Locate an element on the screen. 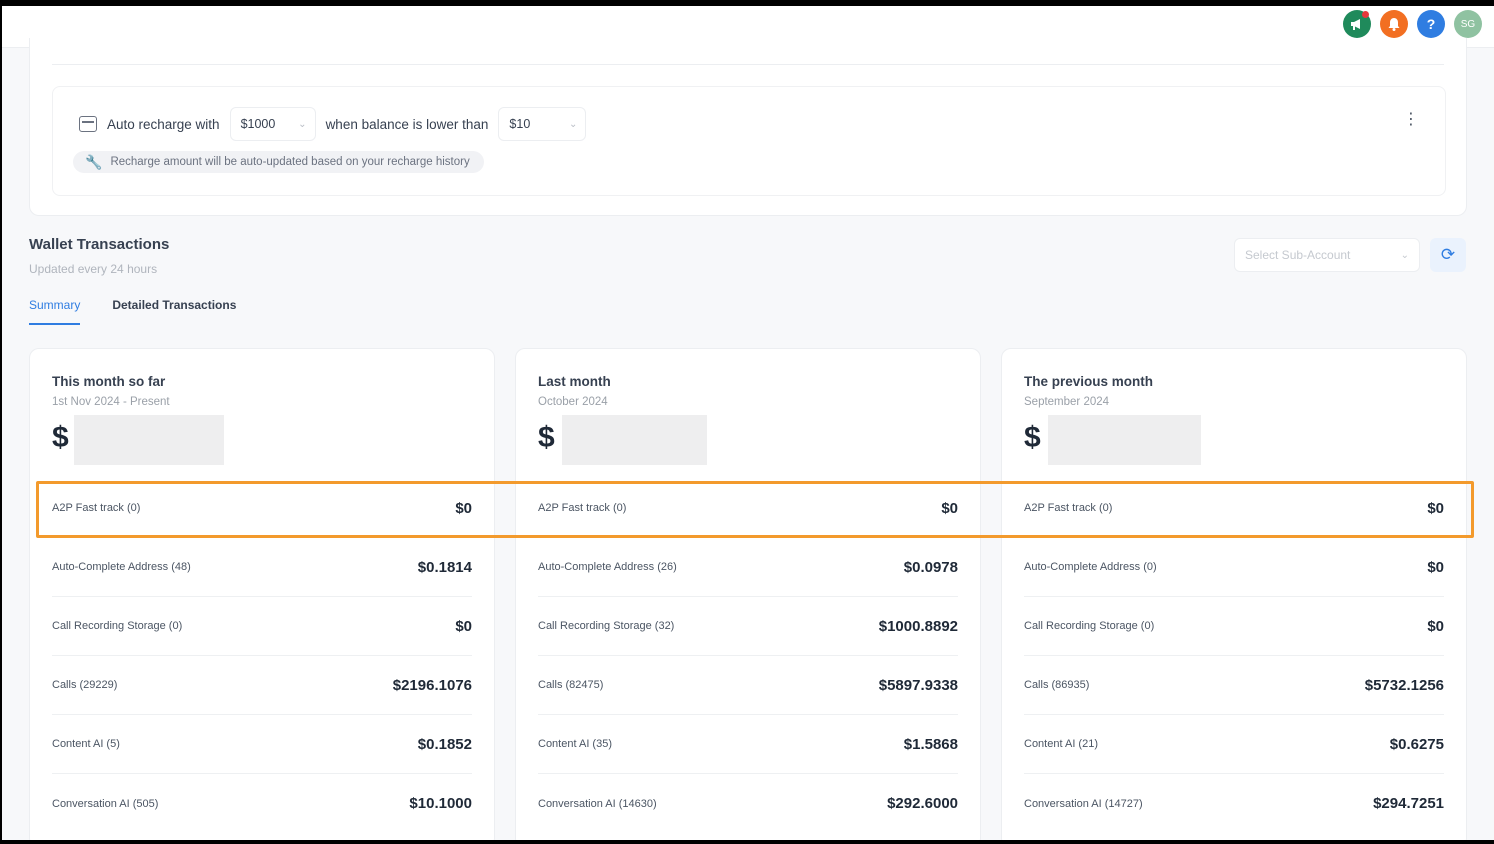 Image resolution: width=1494 pixels, height=844 pixels. usage-label: Conversation AI (14630) is located at coordinates (597, 803).